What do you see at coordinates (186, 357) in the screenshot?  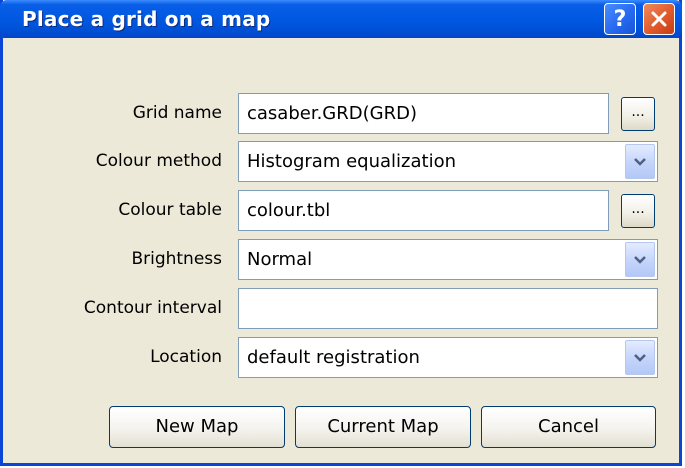 I see `location-label: Location` at bounding box center [186, 357].